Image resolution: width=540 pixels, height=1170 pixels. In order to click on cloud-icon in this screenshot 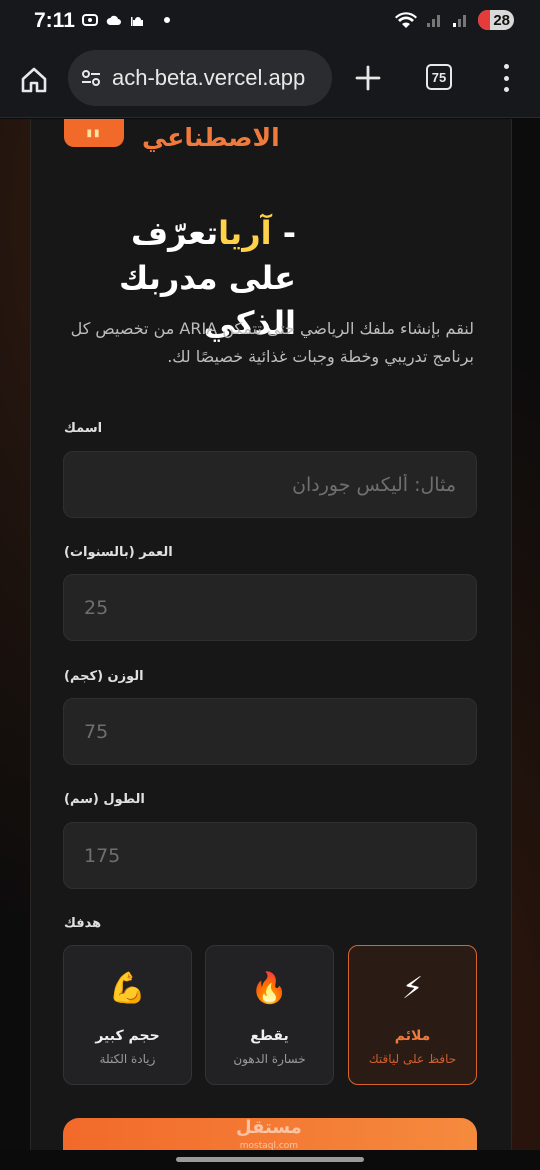, I will do `click(113, 20)`.